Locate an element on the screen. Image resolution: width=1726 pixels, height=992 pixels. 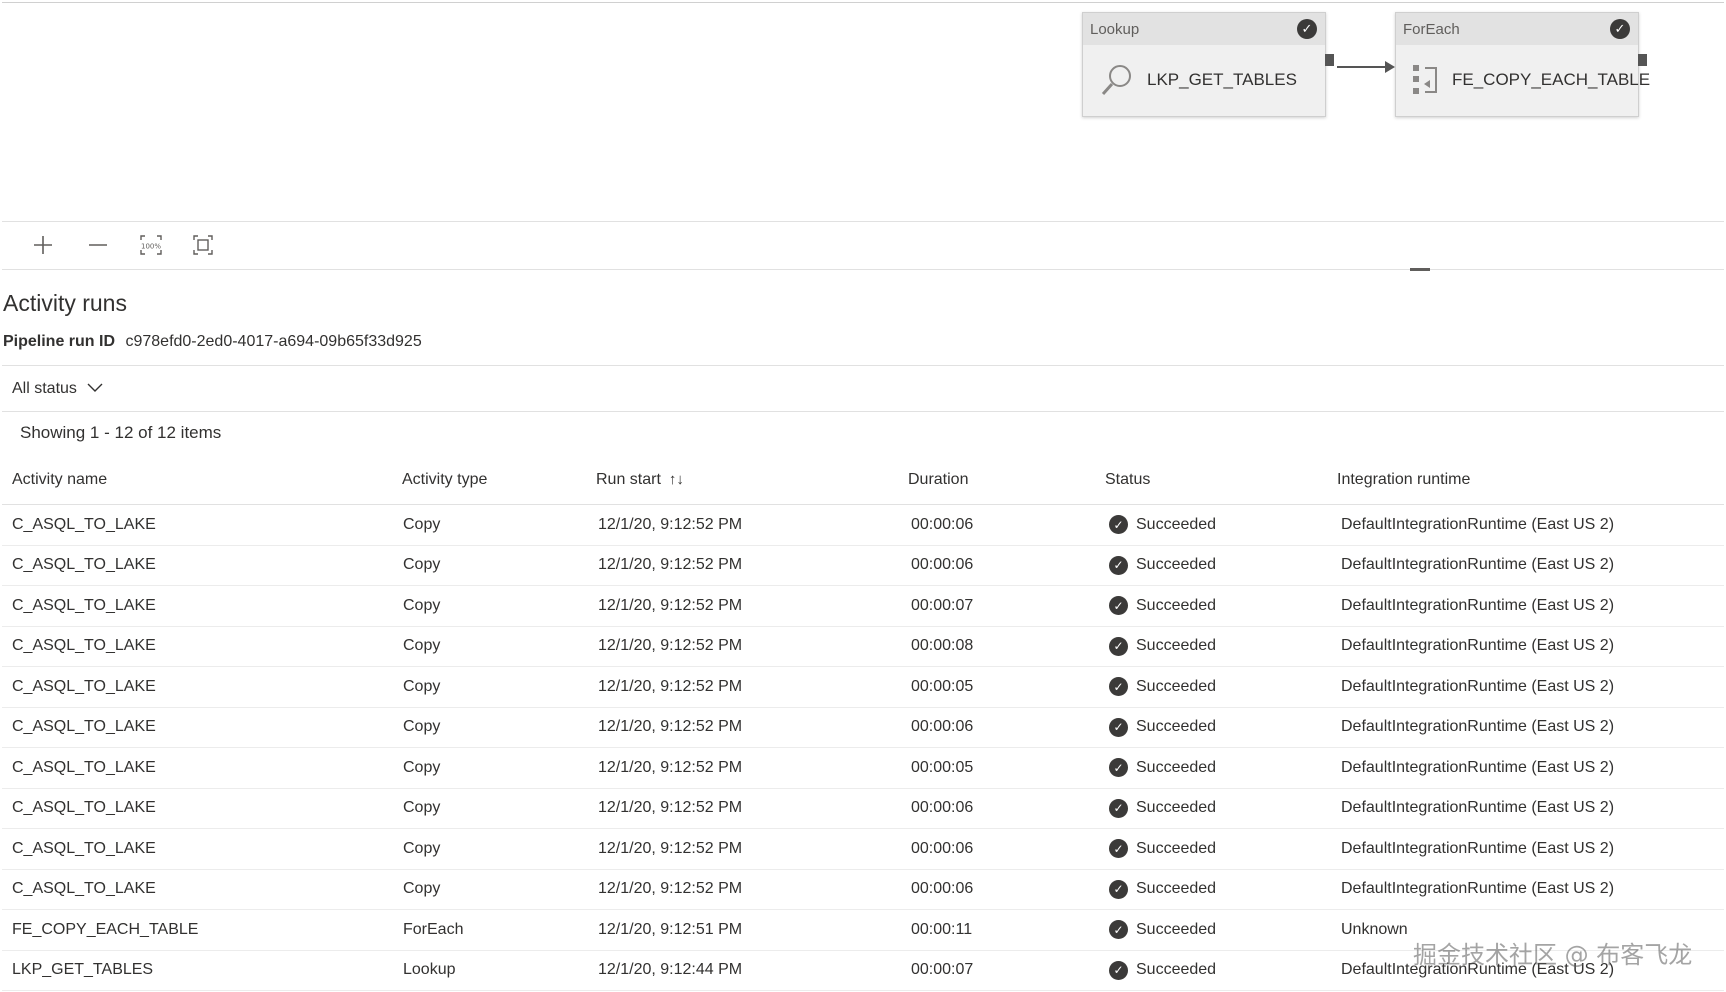
foreach-icon is located at coordinates (1426, 80).